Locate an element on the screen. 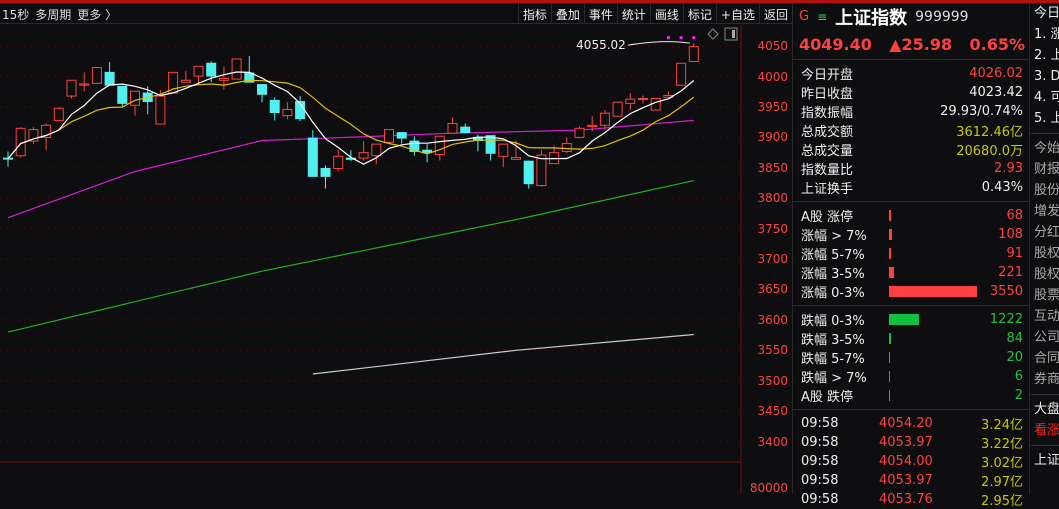 Image resolution: width=1059 pixels, height=509 pixels. tick-amount: 3.24亿 is located at coordinates (1002, 425).